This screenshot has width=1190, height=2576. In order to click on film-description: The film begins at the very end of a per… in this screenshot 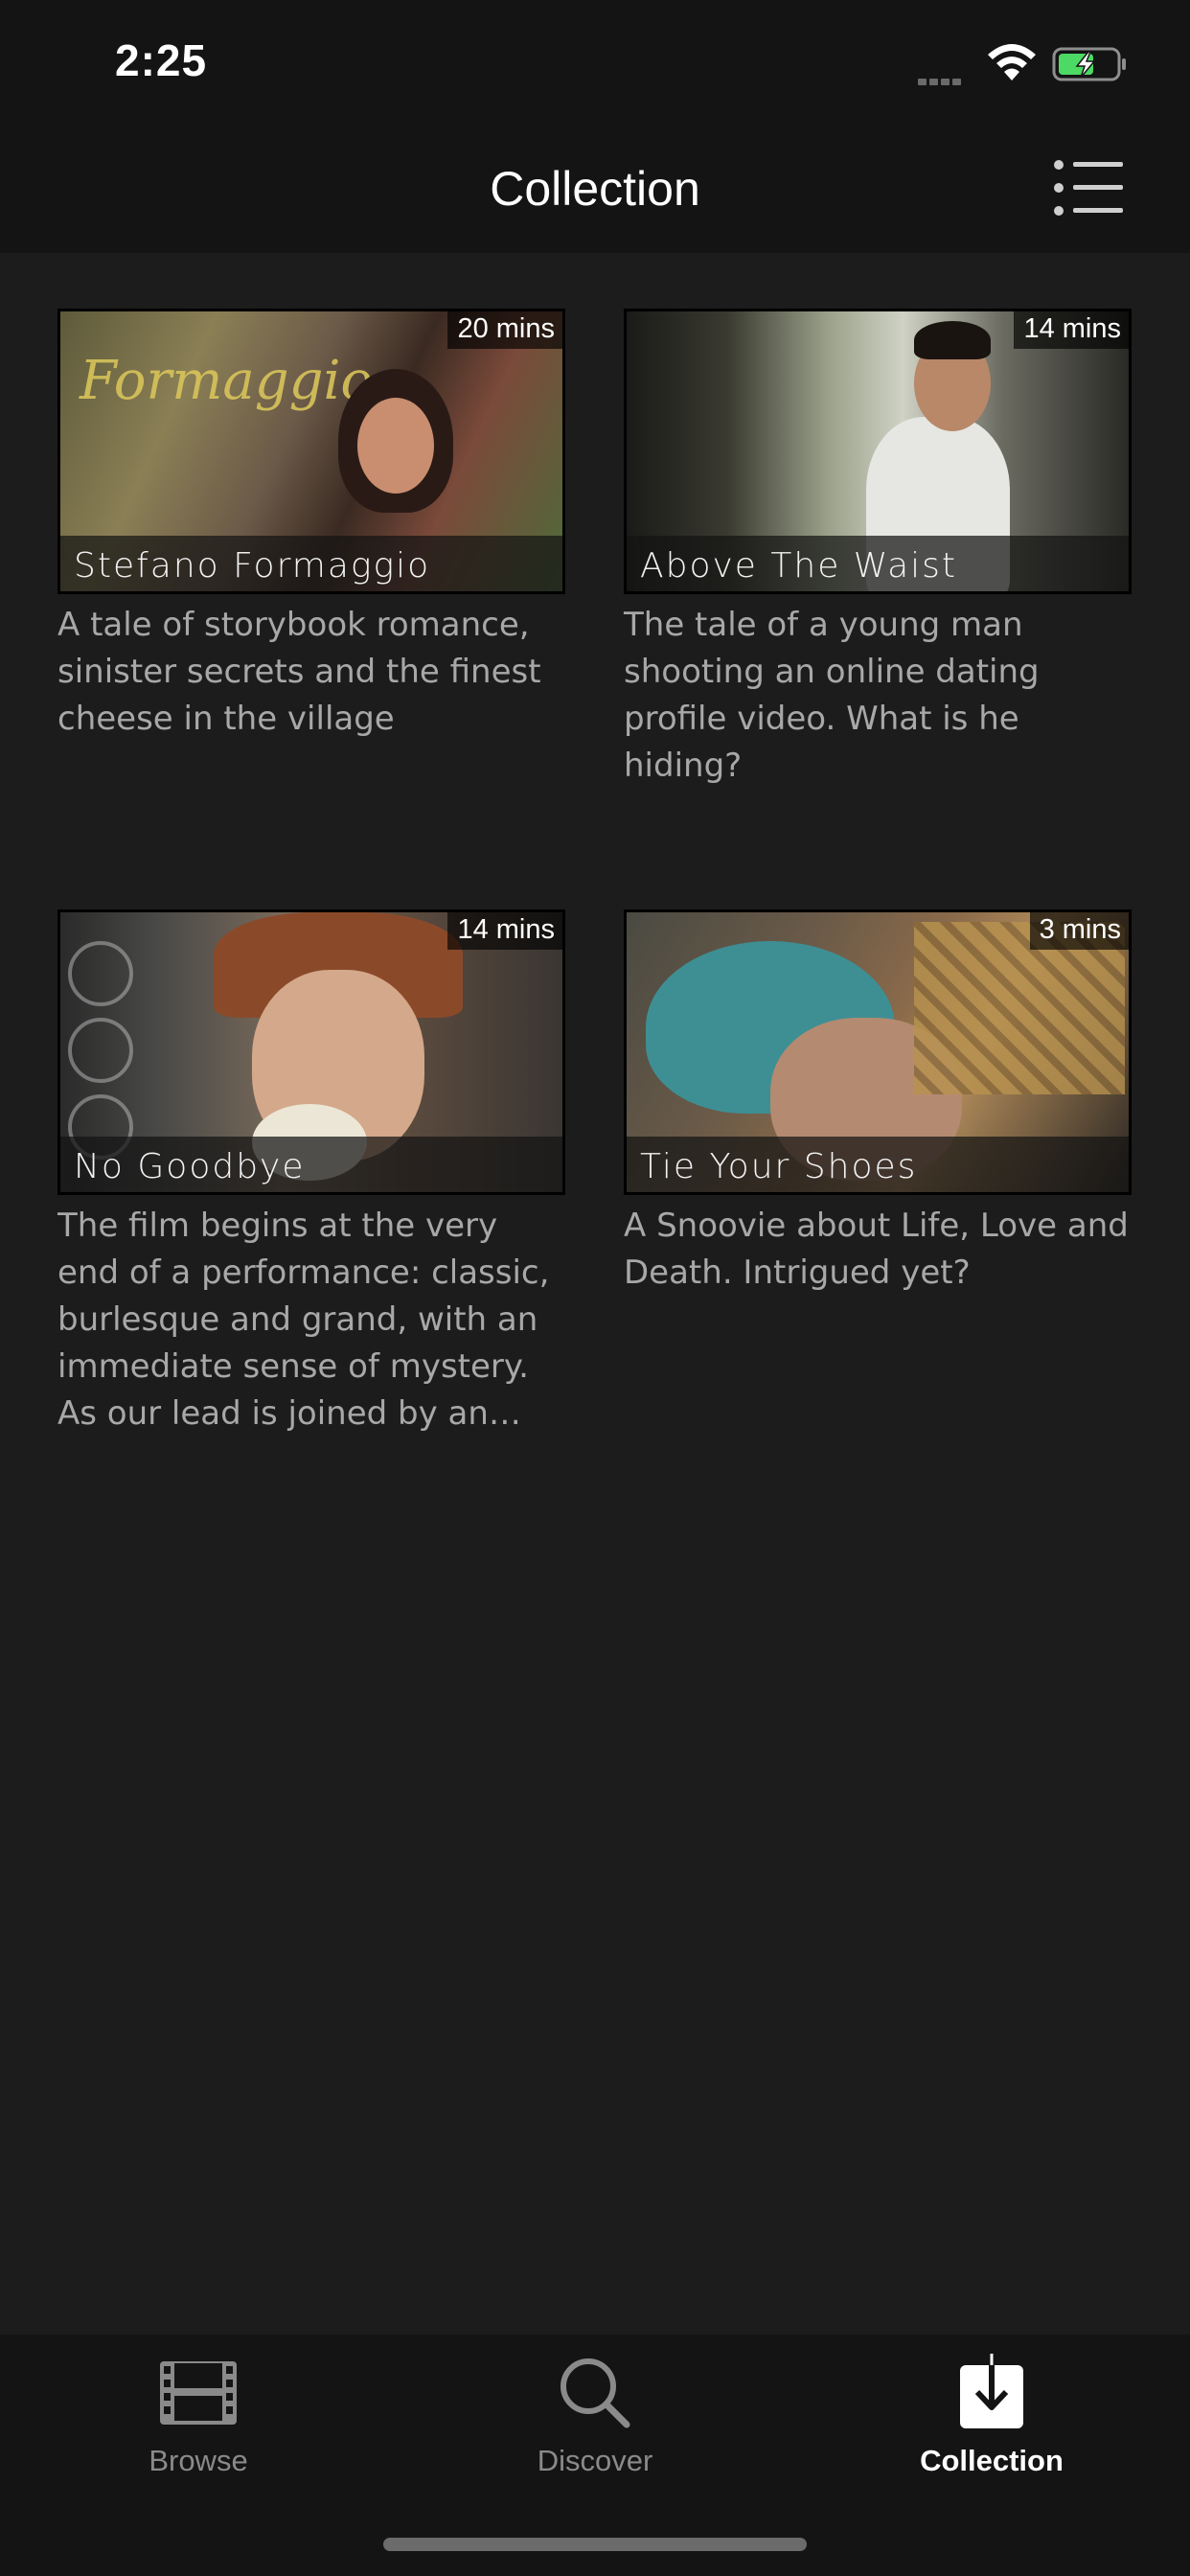, I will do `click(303, 1320)`.